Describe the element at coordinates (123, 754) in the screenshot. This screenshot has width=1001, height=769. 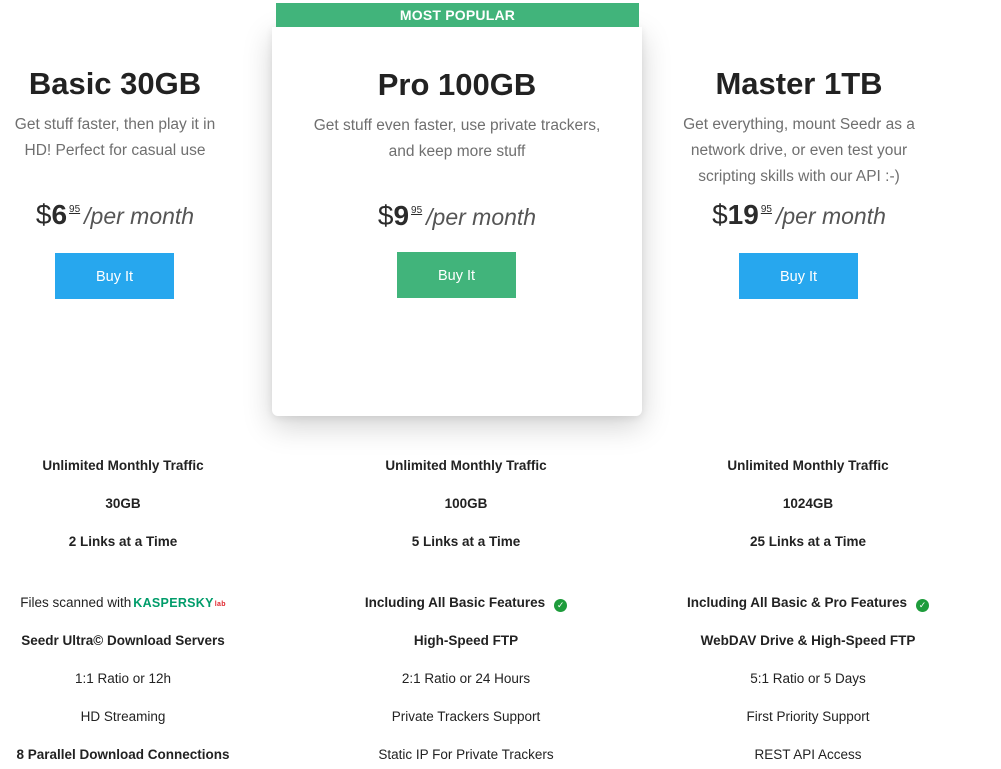
I see `feature-connections: 8 Parallel Download Connections` at that location.